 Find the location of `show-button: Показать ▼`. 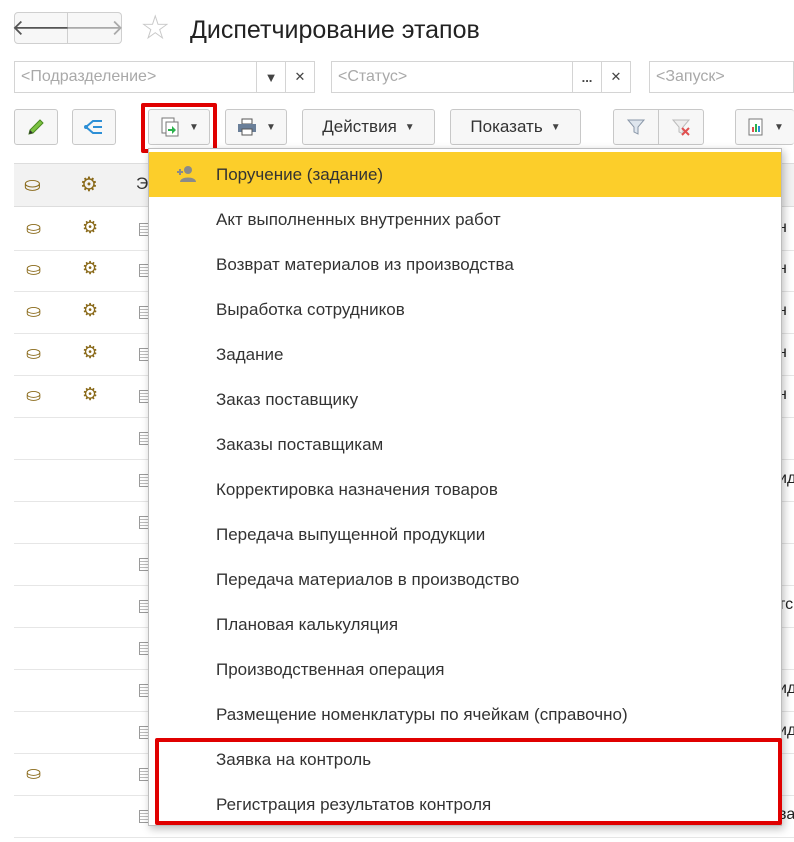

show-button: Показать ▼ is located at coordinates (515, 127).